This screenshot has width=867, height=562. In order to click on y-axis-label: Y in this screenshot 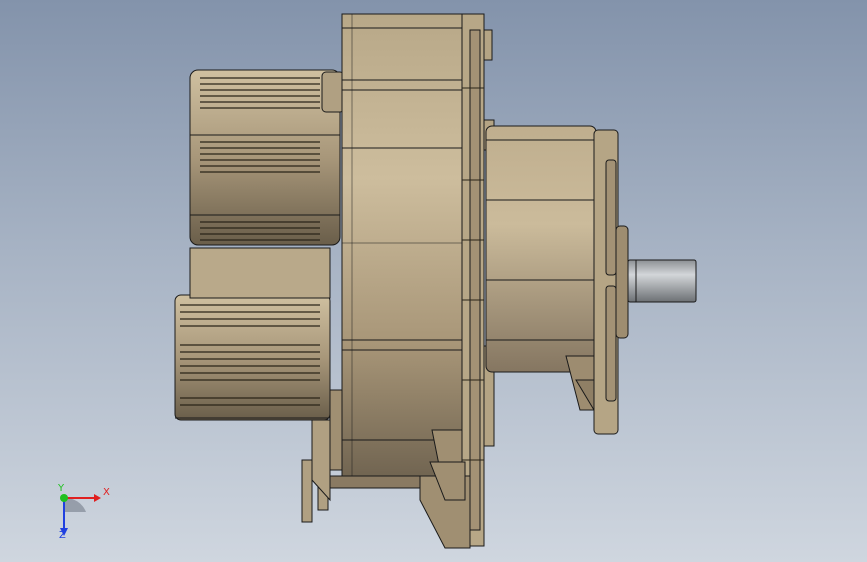, I will do `click(61, 488)`.